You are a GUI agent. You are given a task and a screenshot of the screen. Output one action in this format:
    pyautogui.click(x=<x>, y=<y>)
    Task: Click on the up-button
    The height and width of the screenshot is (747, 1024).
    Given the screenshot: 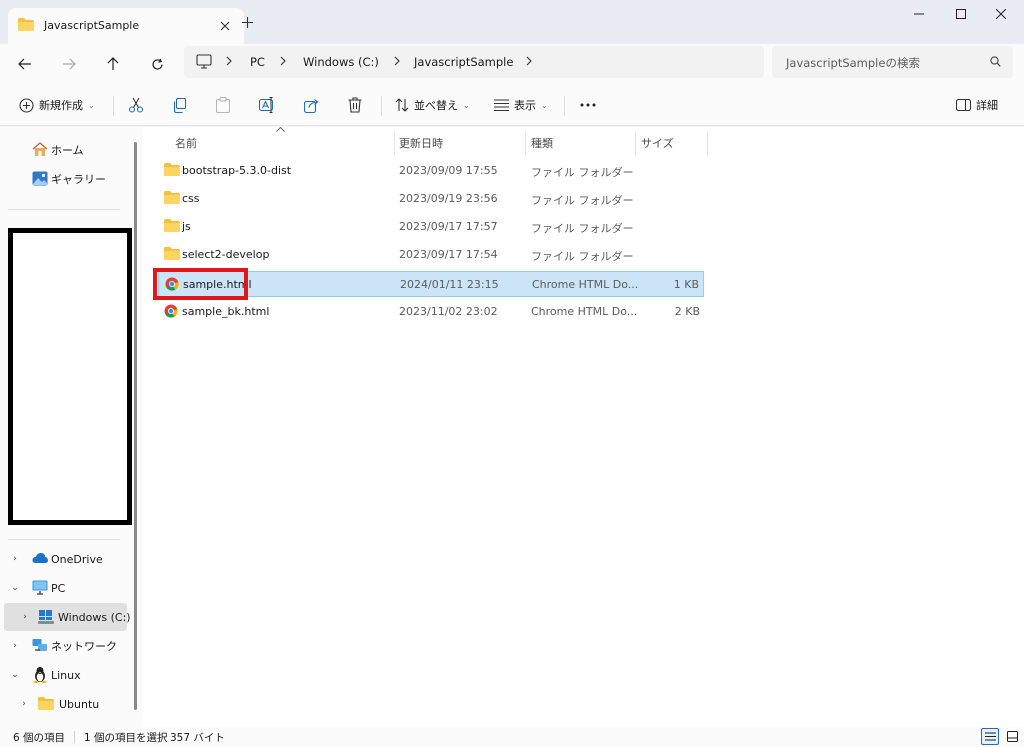 What is the action you would take?
    pyautogui.click(x=113, y=64)
    